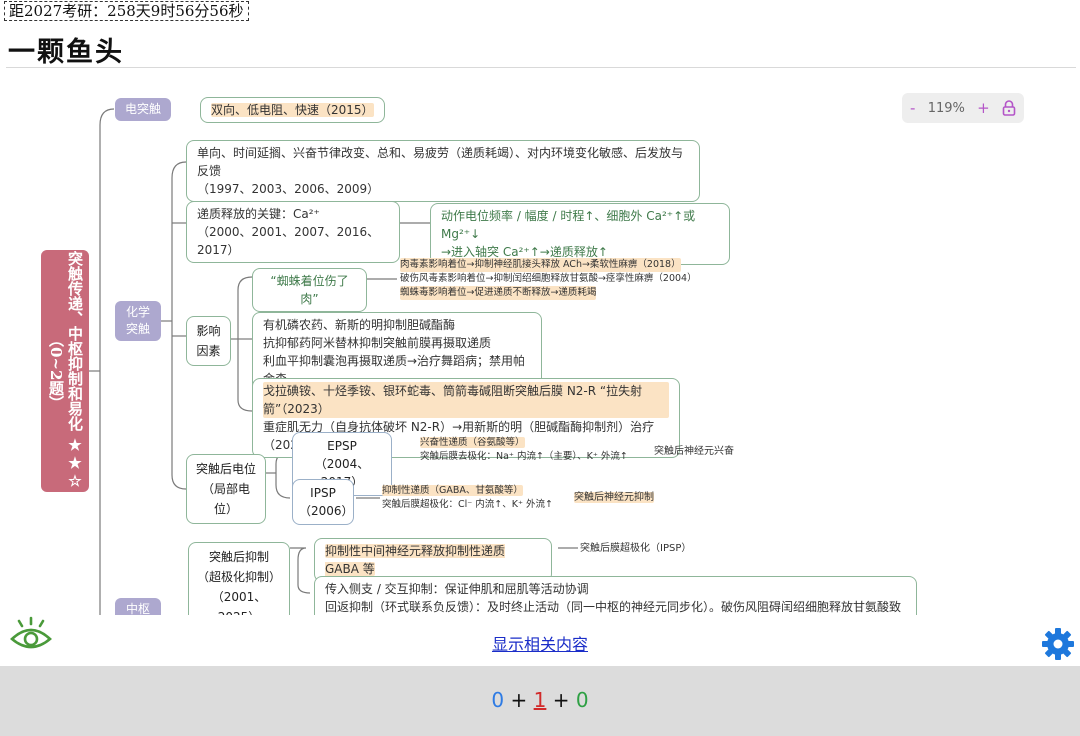  I want to click on category-chemical-synapse: 化学突触, so click(138, 321).